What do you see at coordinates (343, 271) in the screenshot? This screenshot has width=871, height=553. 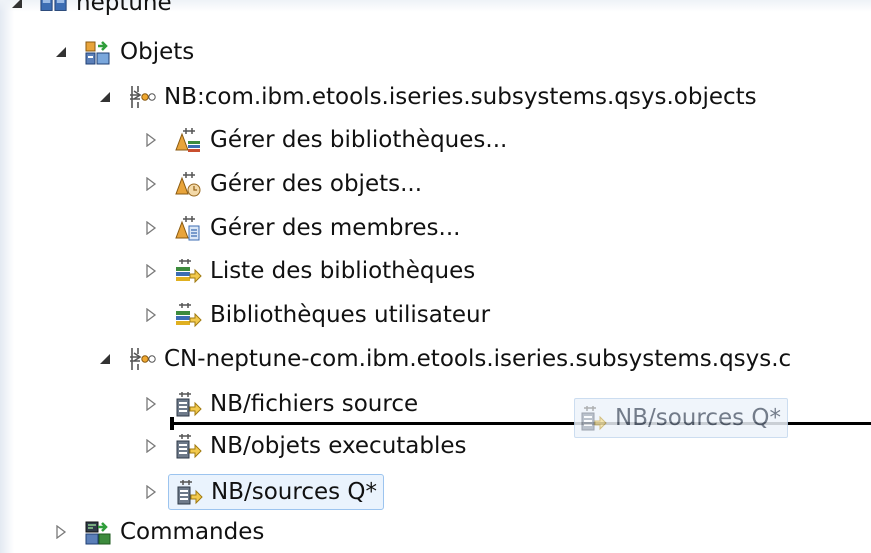 I see `tree-node-label: Liste des bibliothèques` at bounding box center [343, 271].